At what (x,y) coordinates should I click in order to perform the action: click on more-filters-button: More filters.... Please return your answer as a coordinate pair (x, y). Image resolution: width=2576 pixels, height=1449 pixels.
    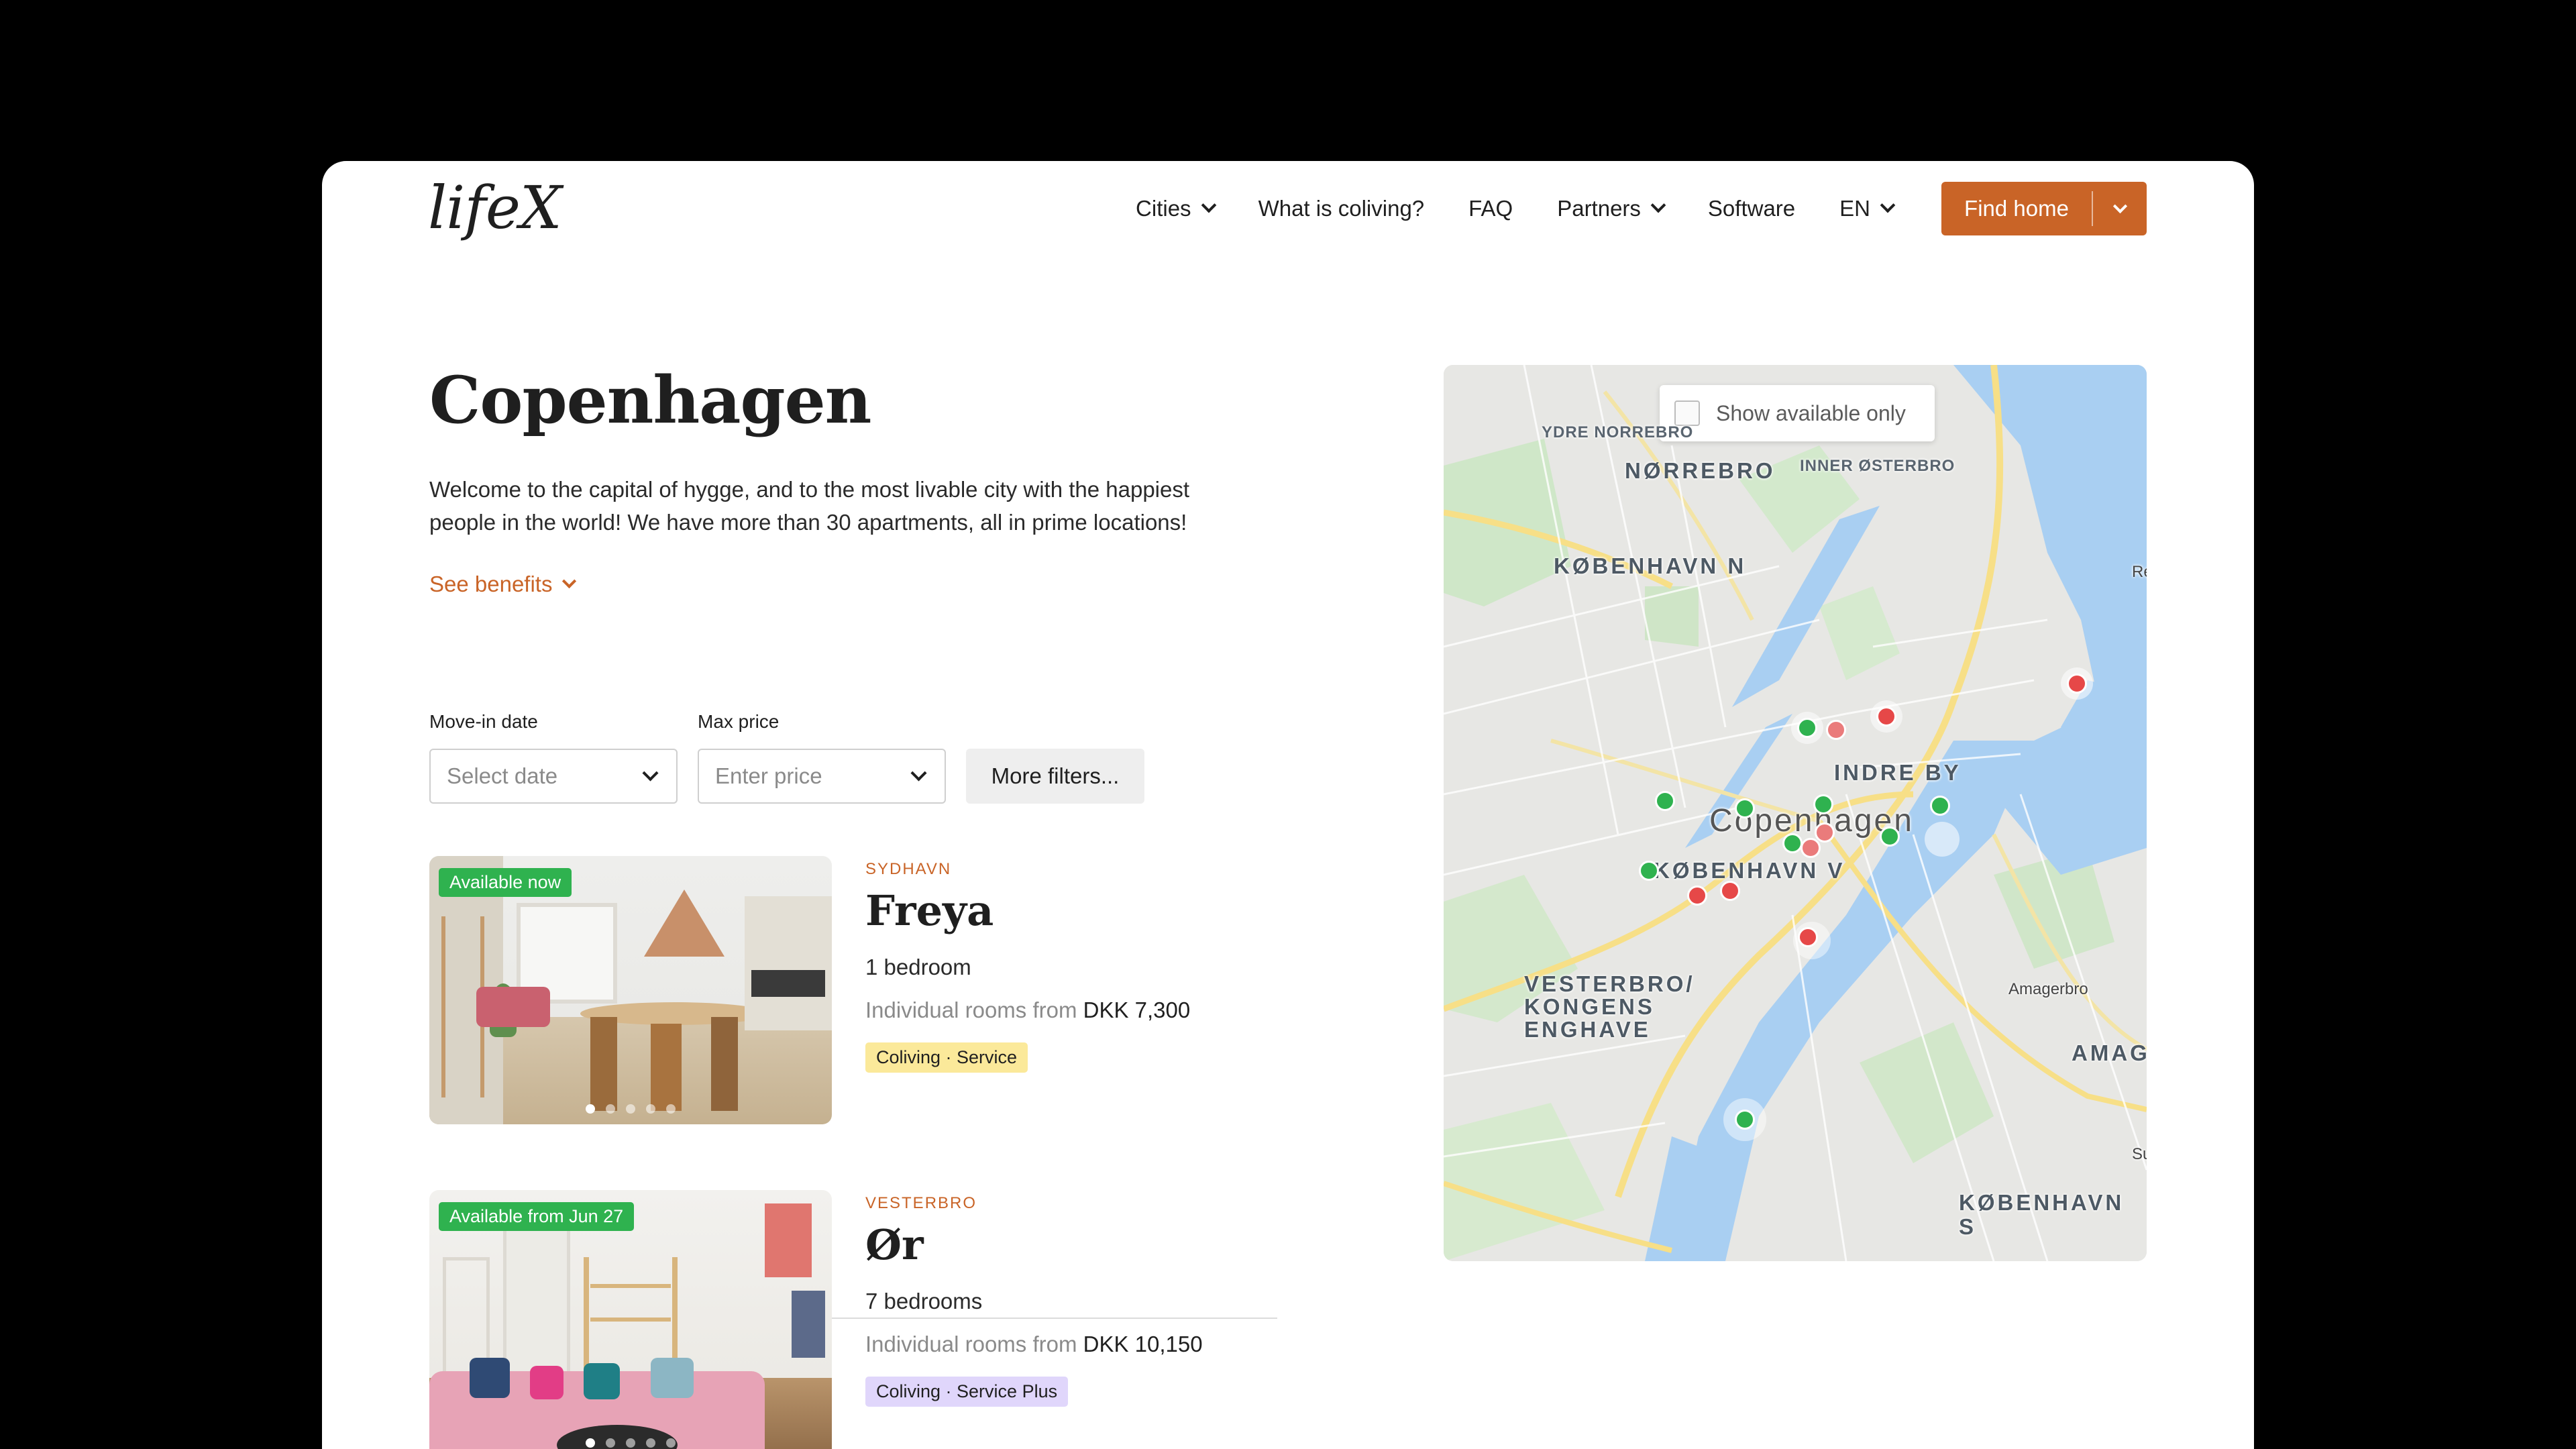
    Looking at the image, I should click on (1055, 776).